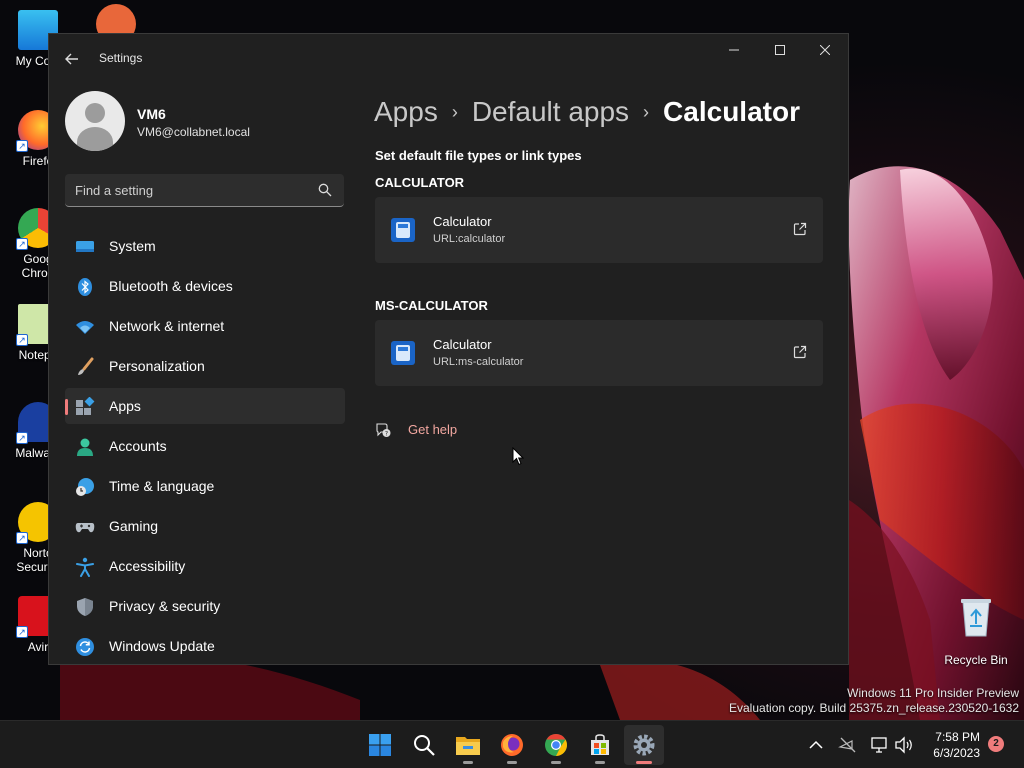  I want to click on settings-icon, so click(644, 745).